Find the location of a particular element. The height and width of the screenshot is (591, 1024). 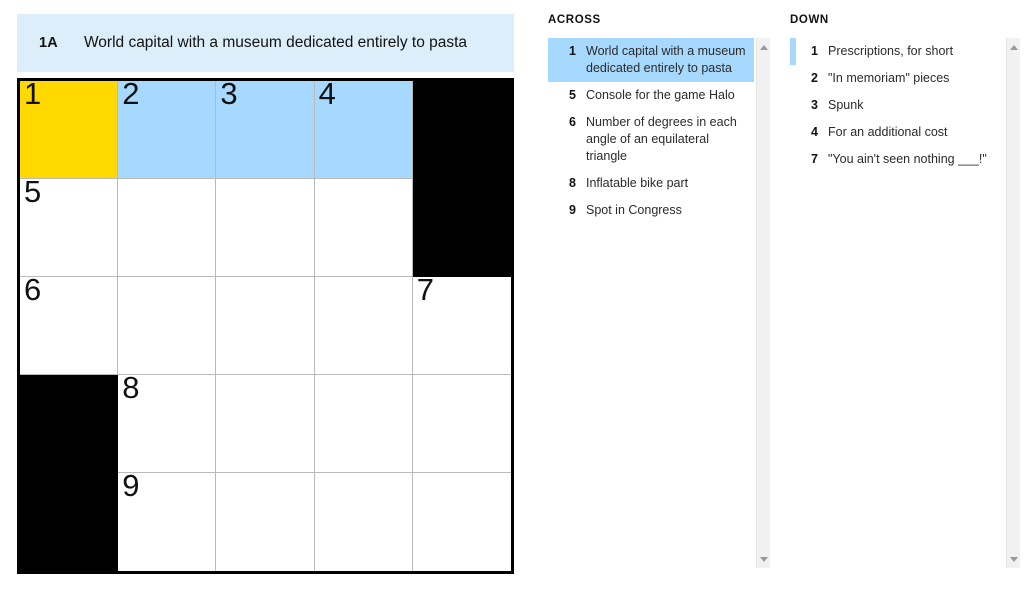

clue-number: 8 is located at coordinates (572, 183).